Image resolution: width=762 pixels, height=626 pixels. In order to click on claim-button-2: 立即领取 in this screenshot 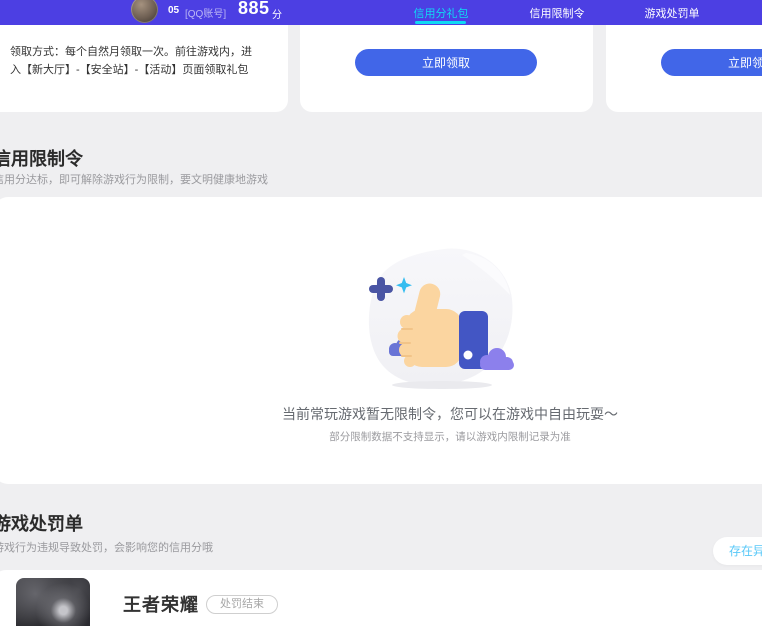, I will do `click(711, 62)`.